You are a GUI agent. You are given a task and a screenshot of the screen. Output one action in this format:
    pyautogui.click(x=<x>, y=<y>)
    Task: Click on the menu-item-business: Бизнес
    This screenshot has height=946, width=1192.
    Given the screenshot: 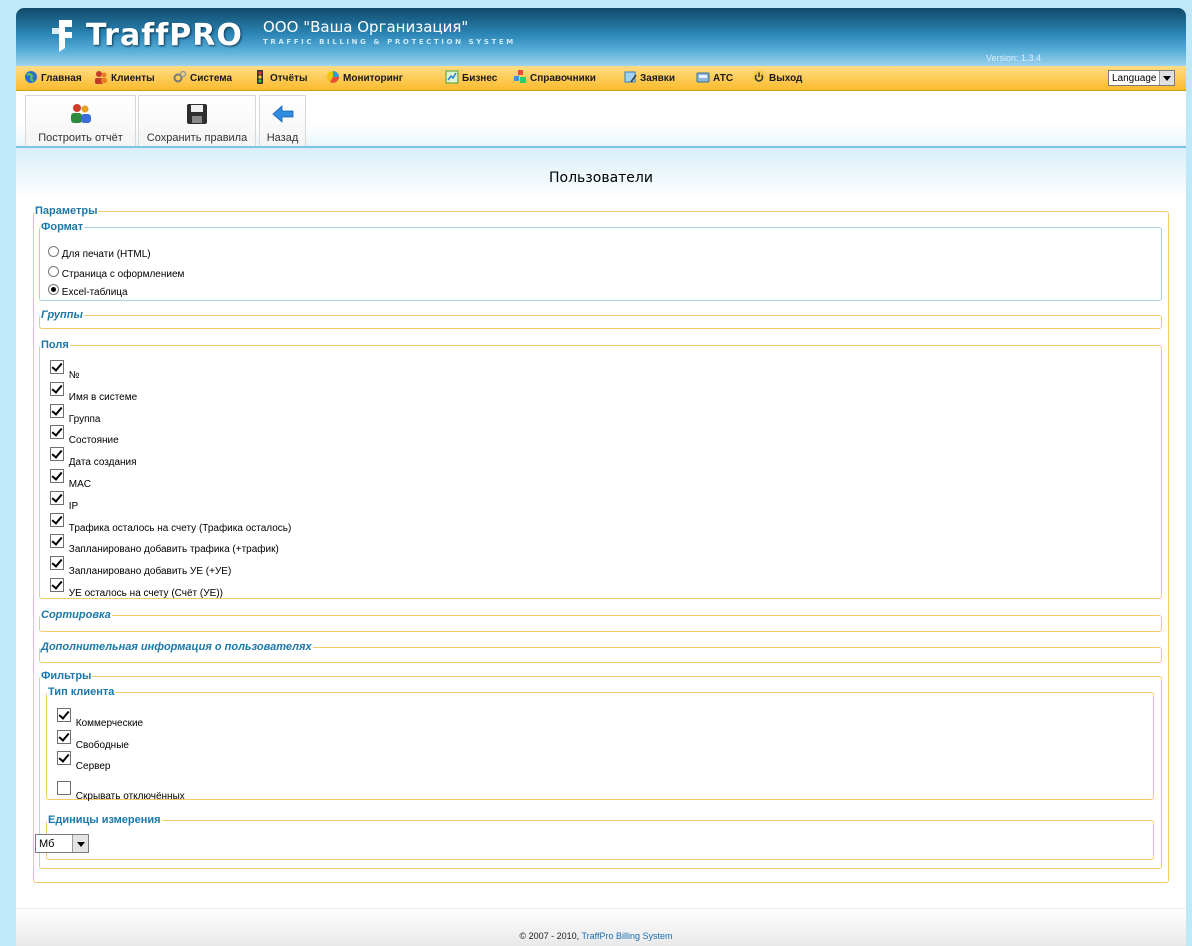 What is the action you would take?
    pyautogui.click(x=471, y=78)
    